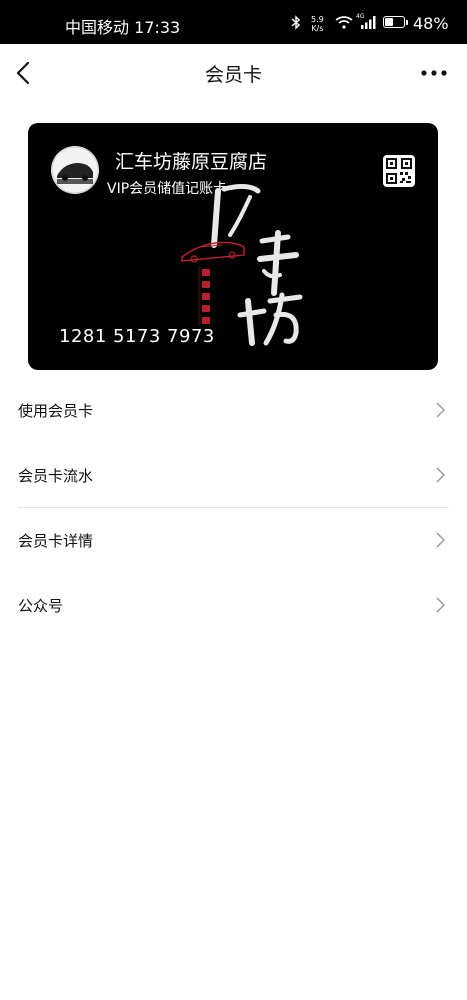  I want to click on menu-item-label: 使用会员卡, so click(56, 411).